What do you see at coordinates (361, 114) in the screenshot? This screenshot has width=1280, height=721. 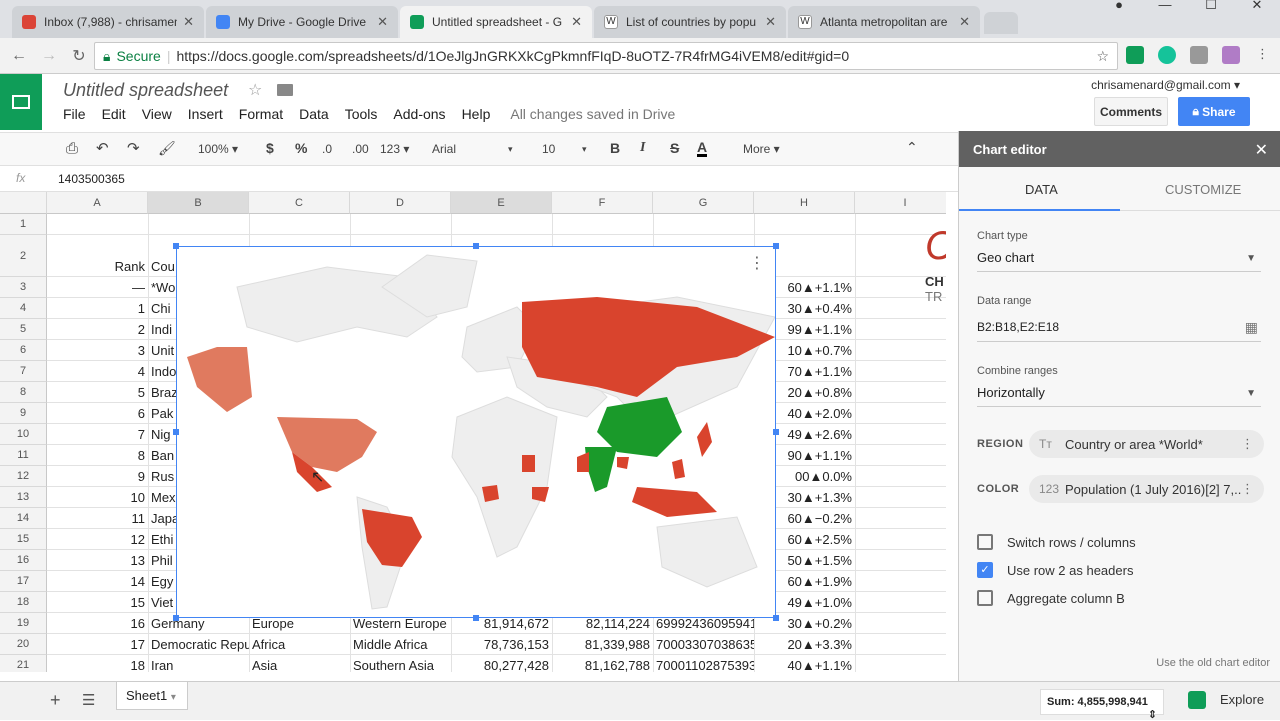 I see `menu-tools: Tools` at bounding box center [361, 114].